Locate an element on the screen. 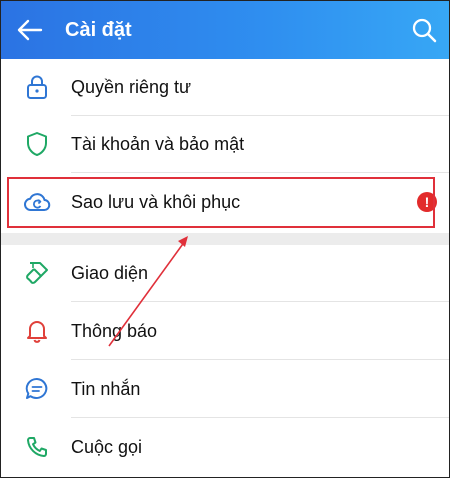 Image resolution: width=450 pixels, height=478 pixels. search-button is located at coordinates (424, 30).